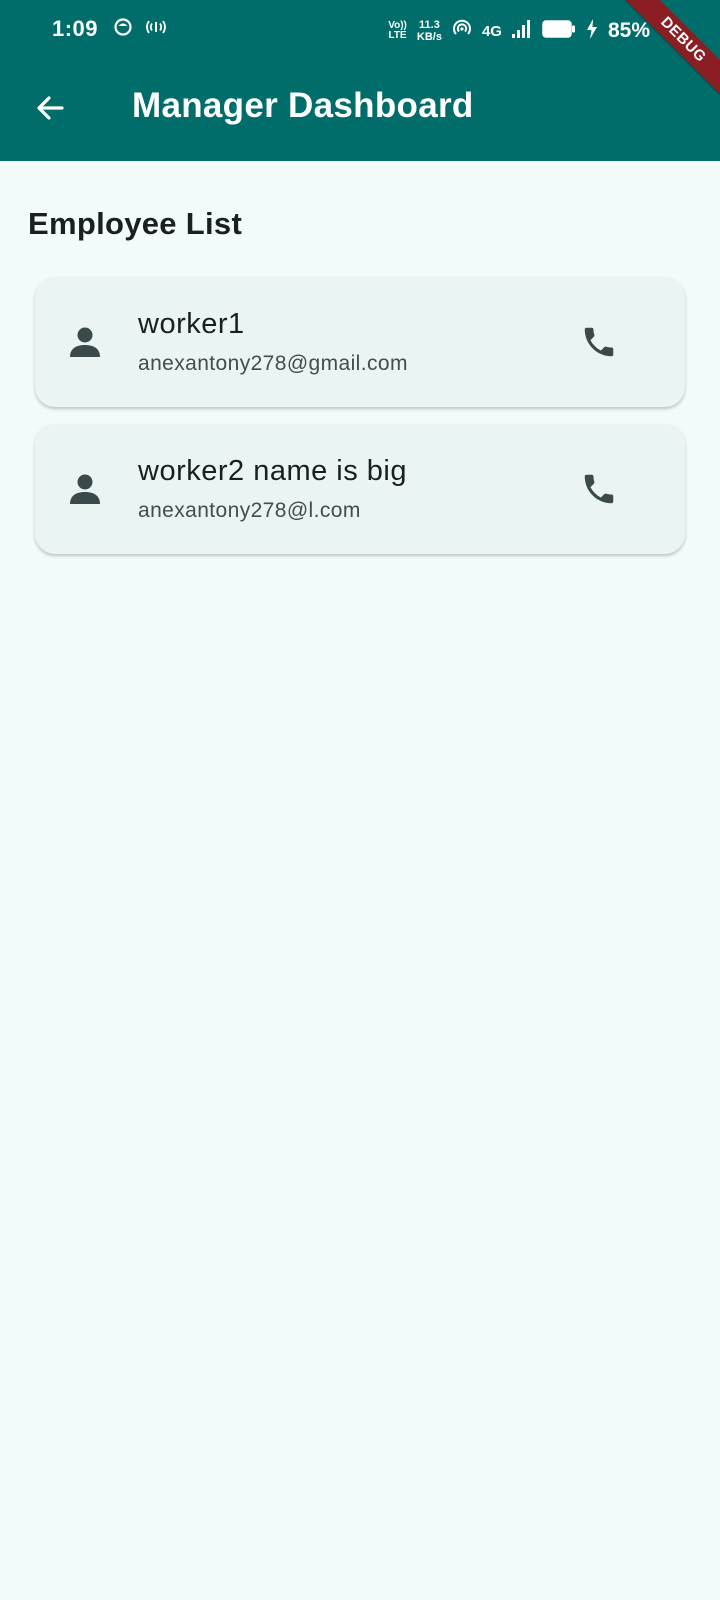 This screenshot has width=720, height=1600. Describe the element at coordinates (75, 28) in the screenshot. I see `status-time: 1:09` at that location.